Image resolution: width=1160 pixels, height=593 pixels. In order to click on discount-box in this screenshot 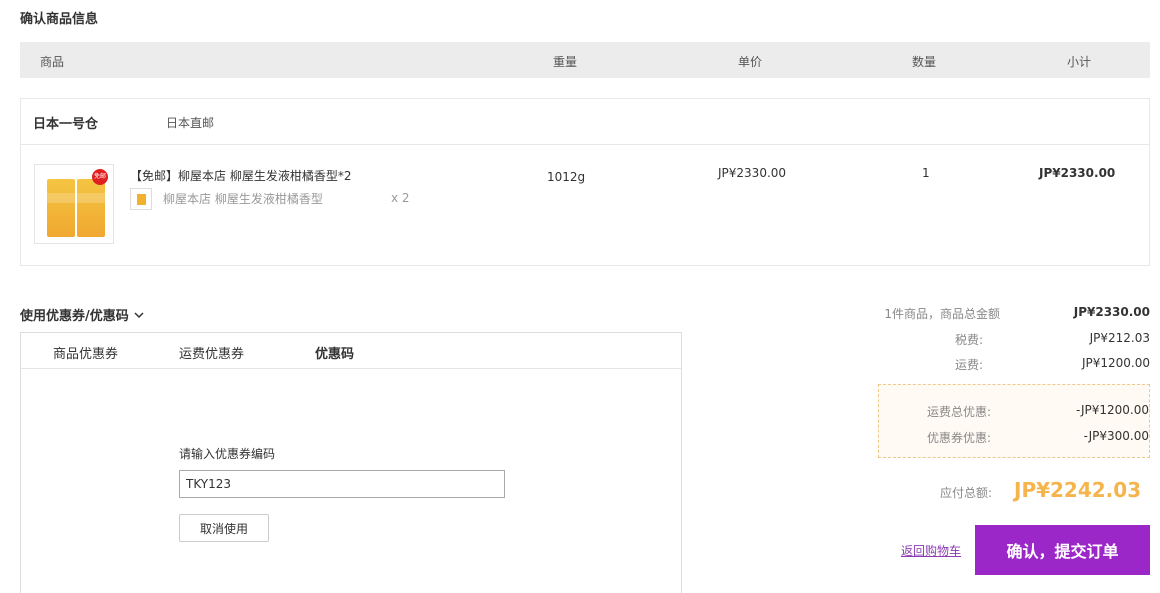, I will do `click(1014, 421)`.